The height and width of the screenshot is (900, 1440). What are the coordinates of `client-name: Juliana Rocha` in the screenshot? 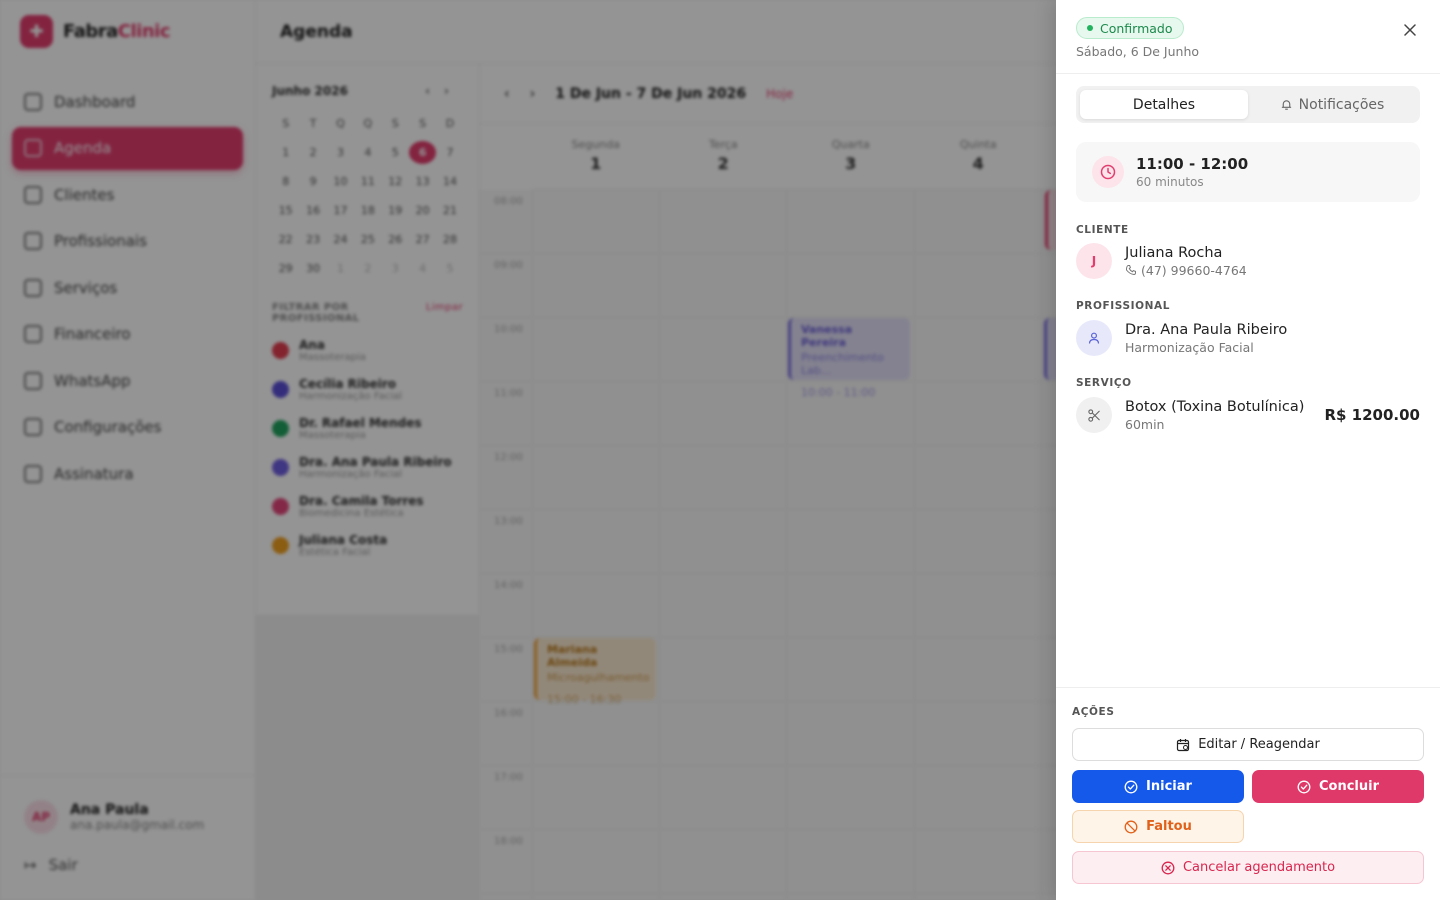 It's located at (1174, 252).